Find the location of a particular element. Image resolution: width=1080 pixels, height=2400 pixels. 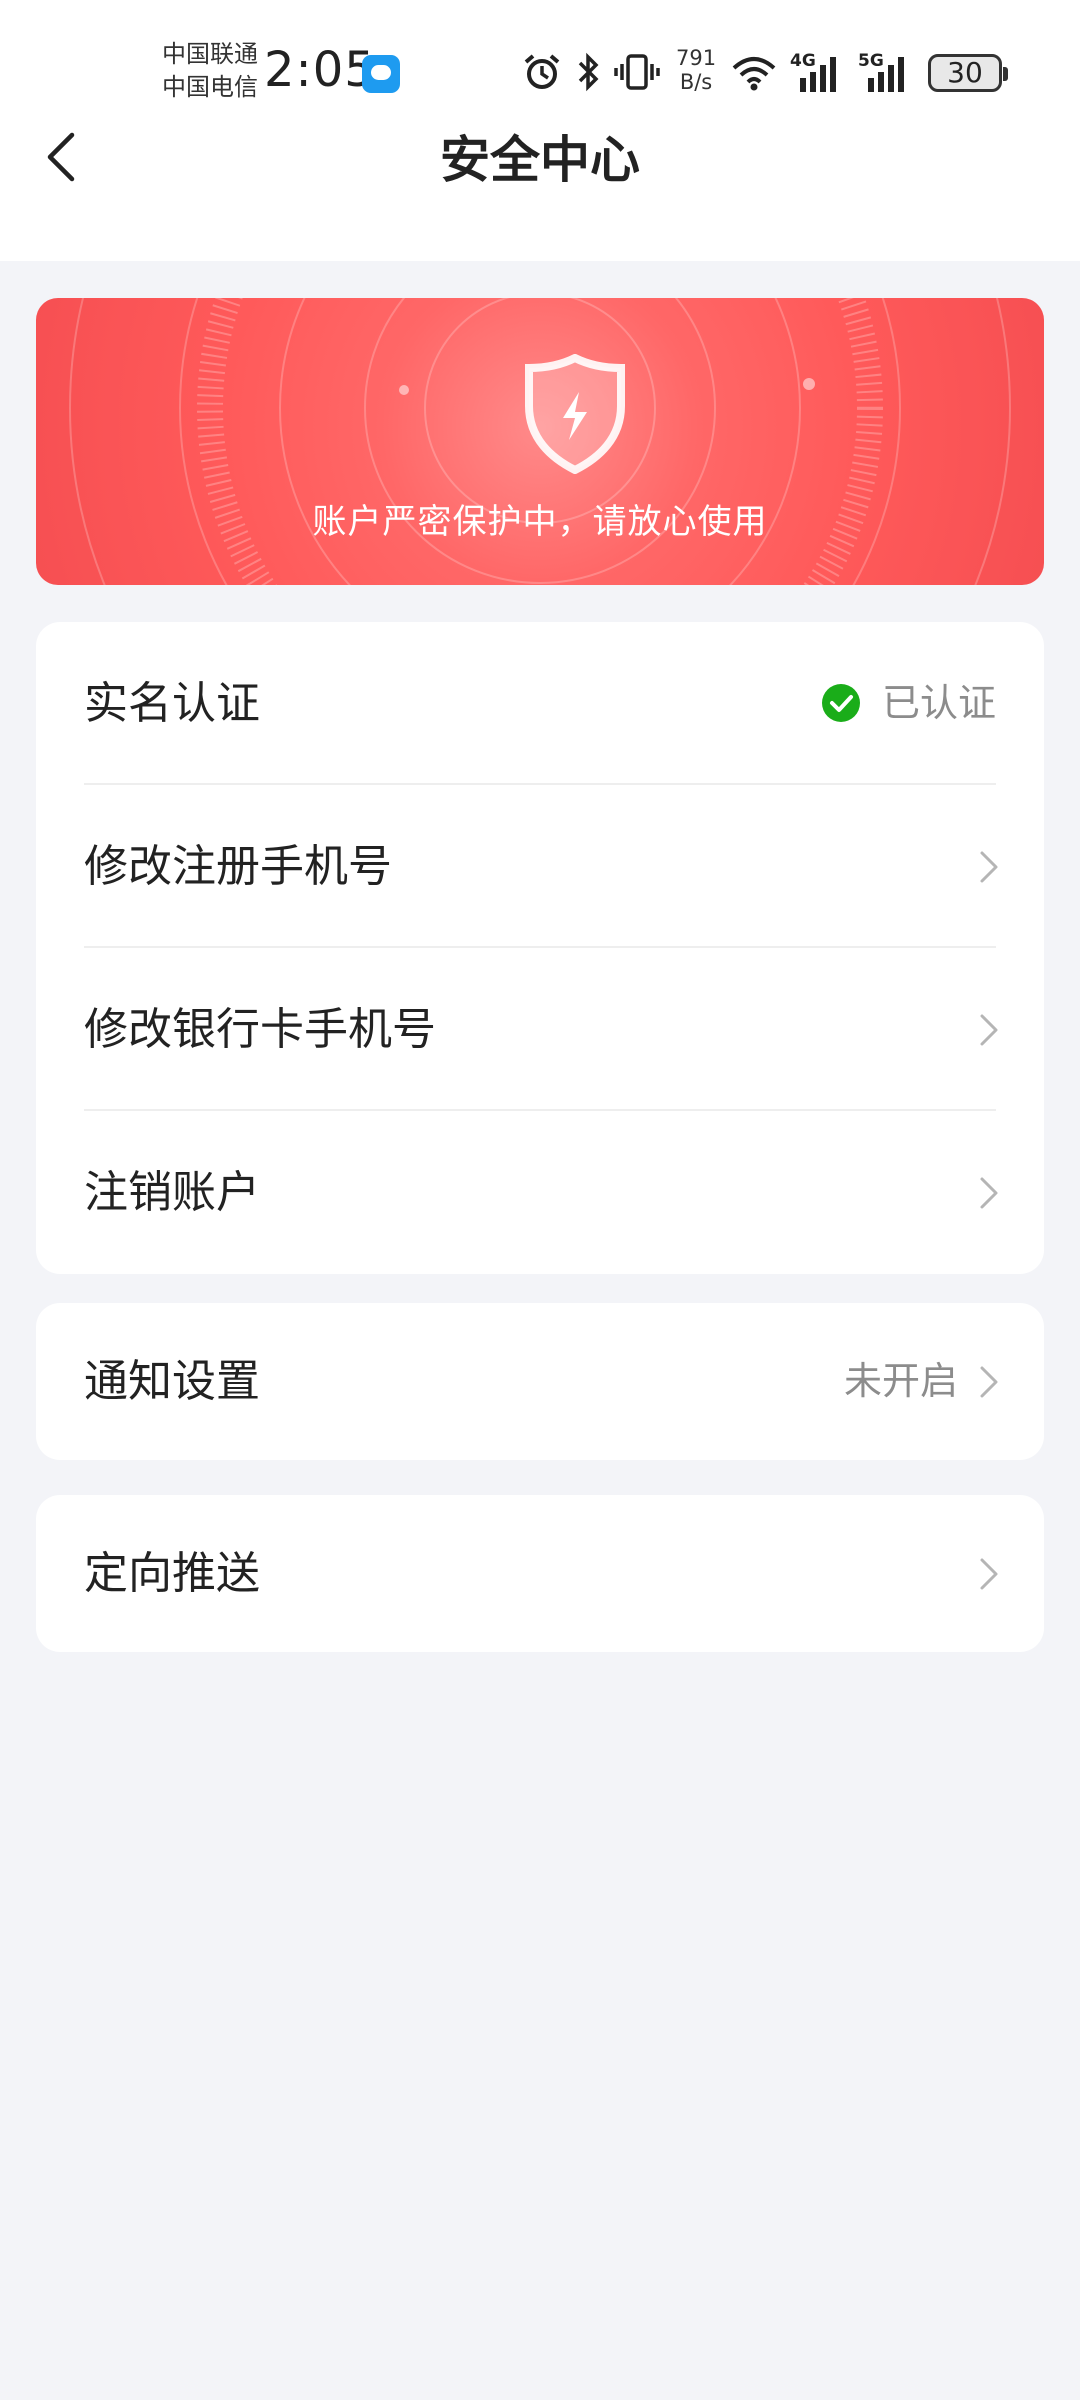

signal-4g-icon: 4G is located at coordinates (813, 71).